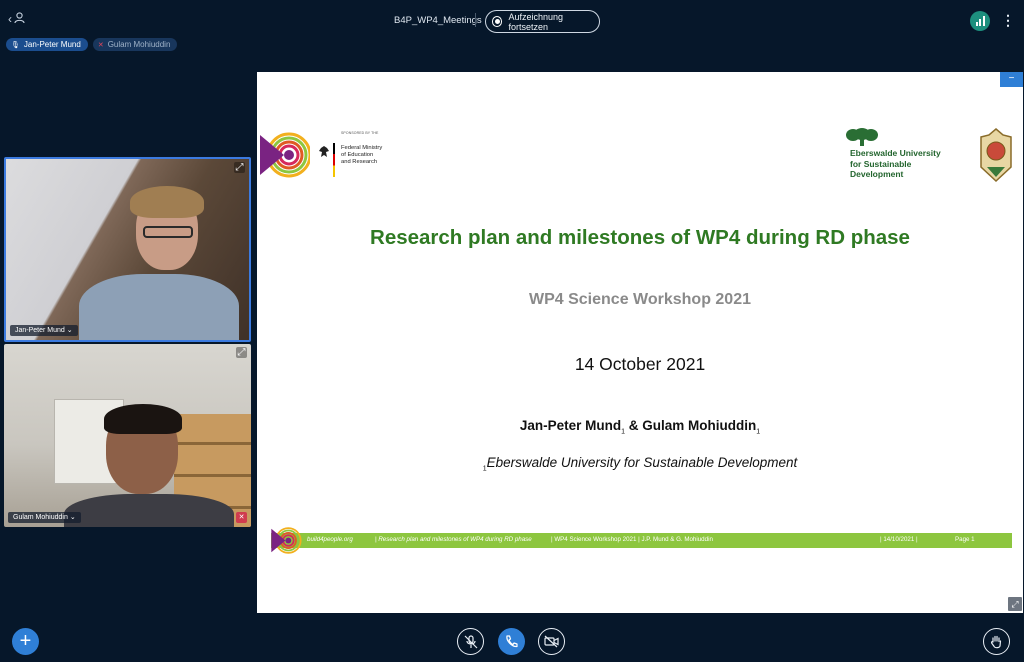  What do you see at coordinates (324, 151) in the screenshot?
I see `eagle-emblem-icon` at bounding box center [324, 151].